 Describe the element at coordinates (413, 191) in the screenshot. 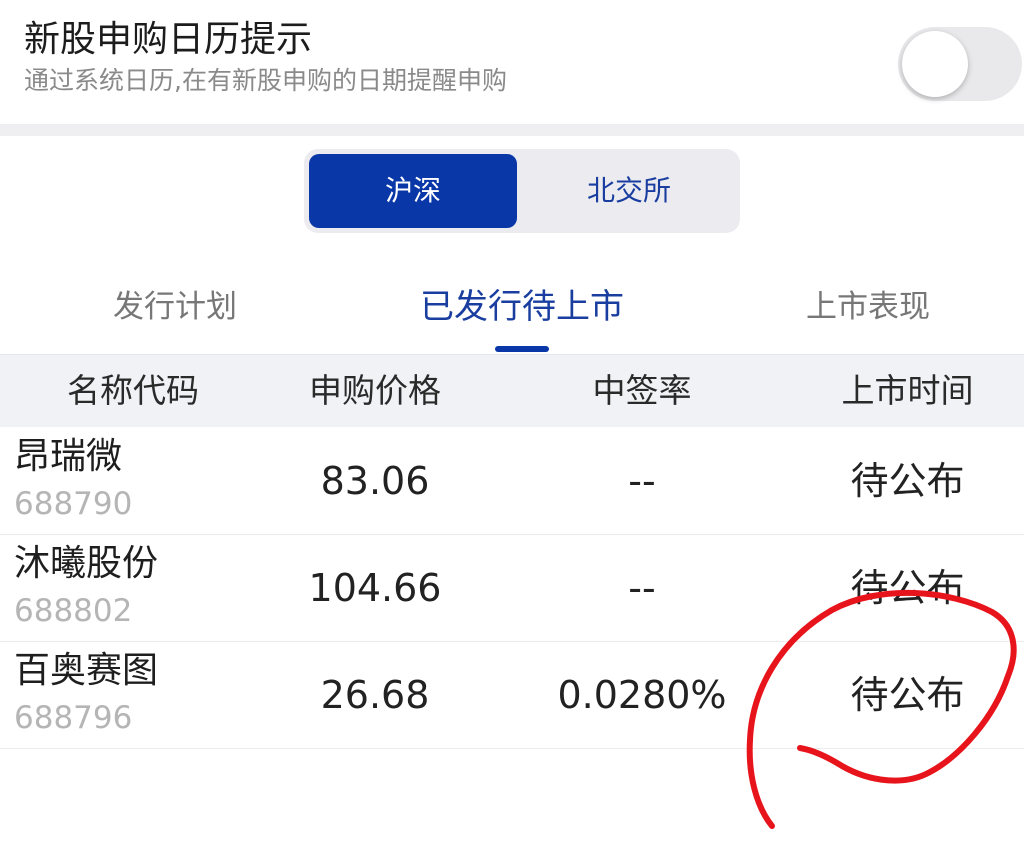

I see `segment-hushen: 沪深` at that location.